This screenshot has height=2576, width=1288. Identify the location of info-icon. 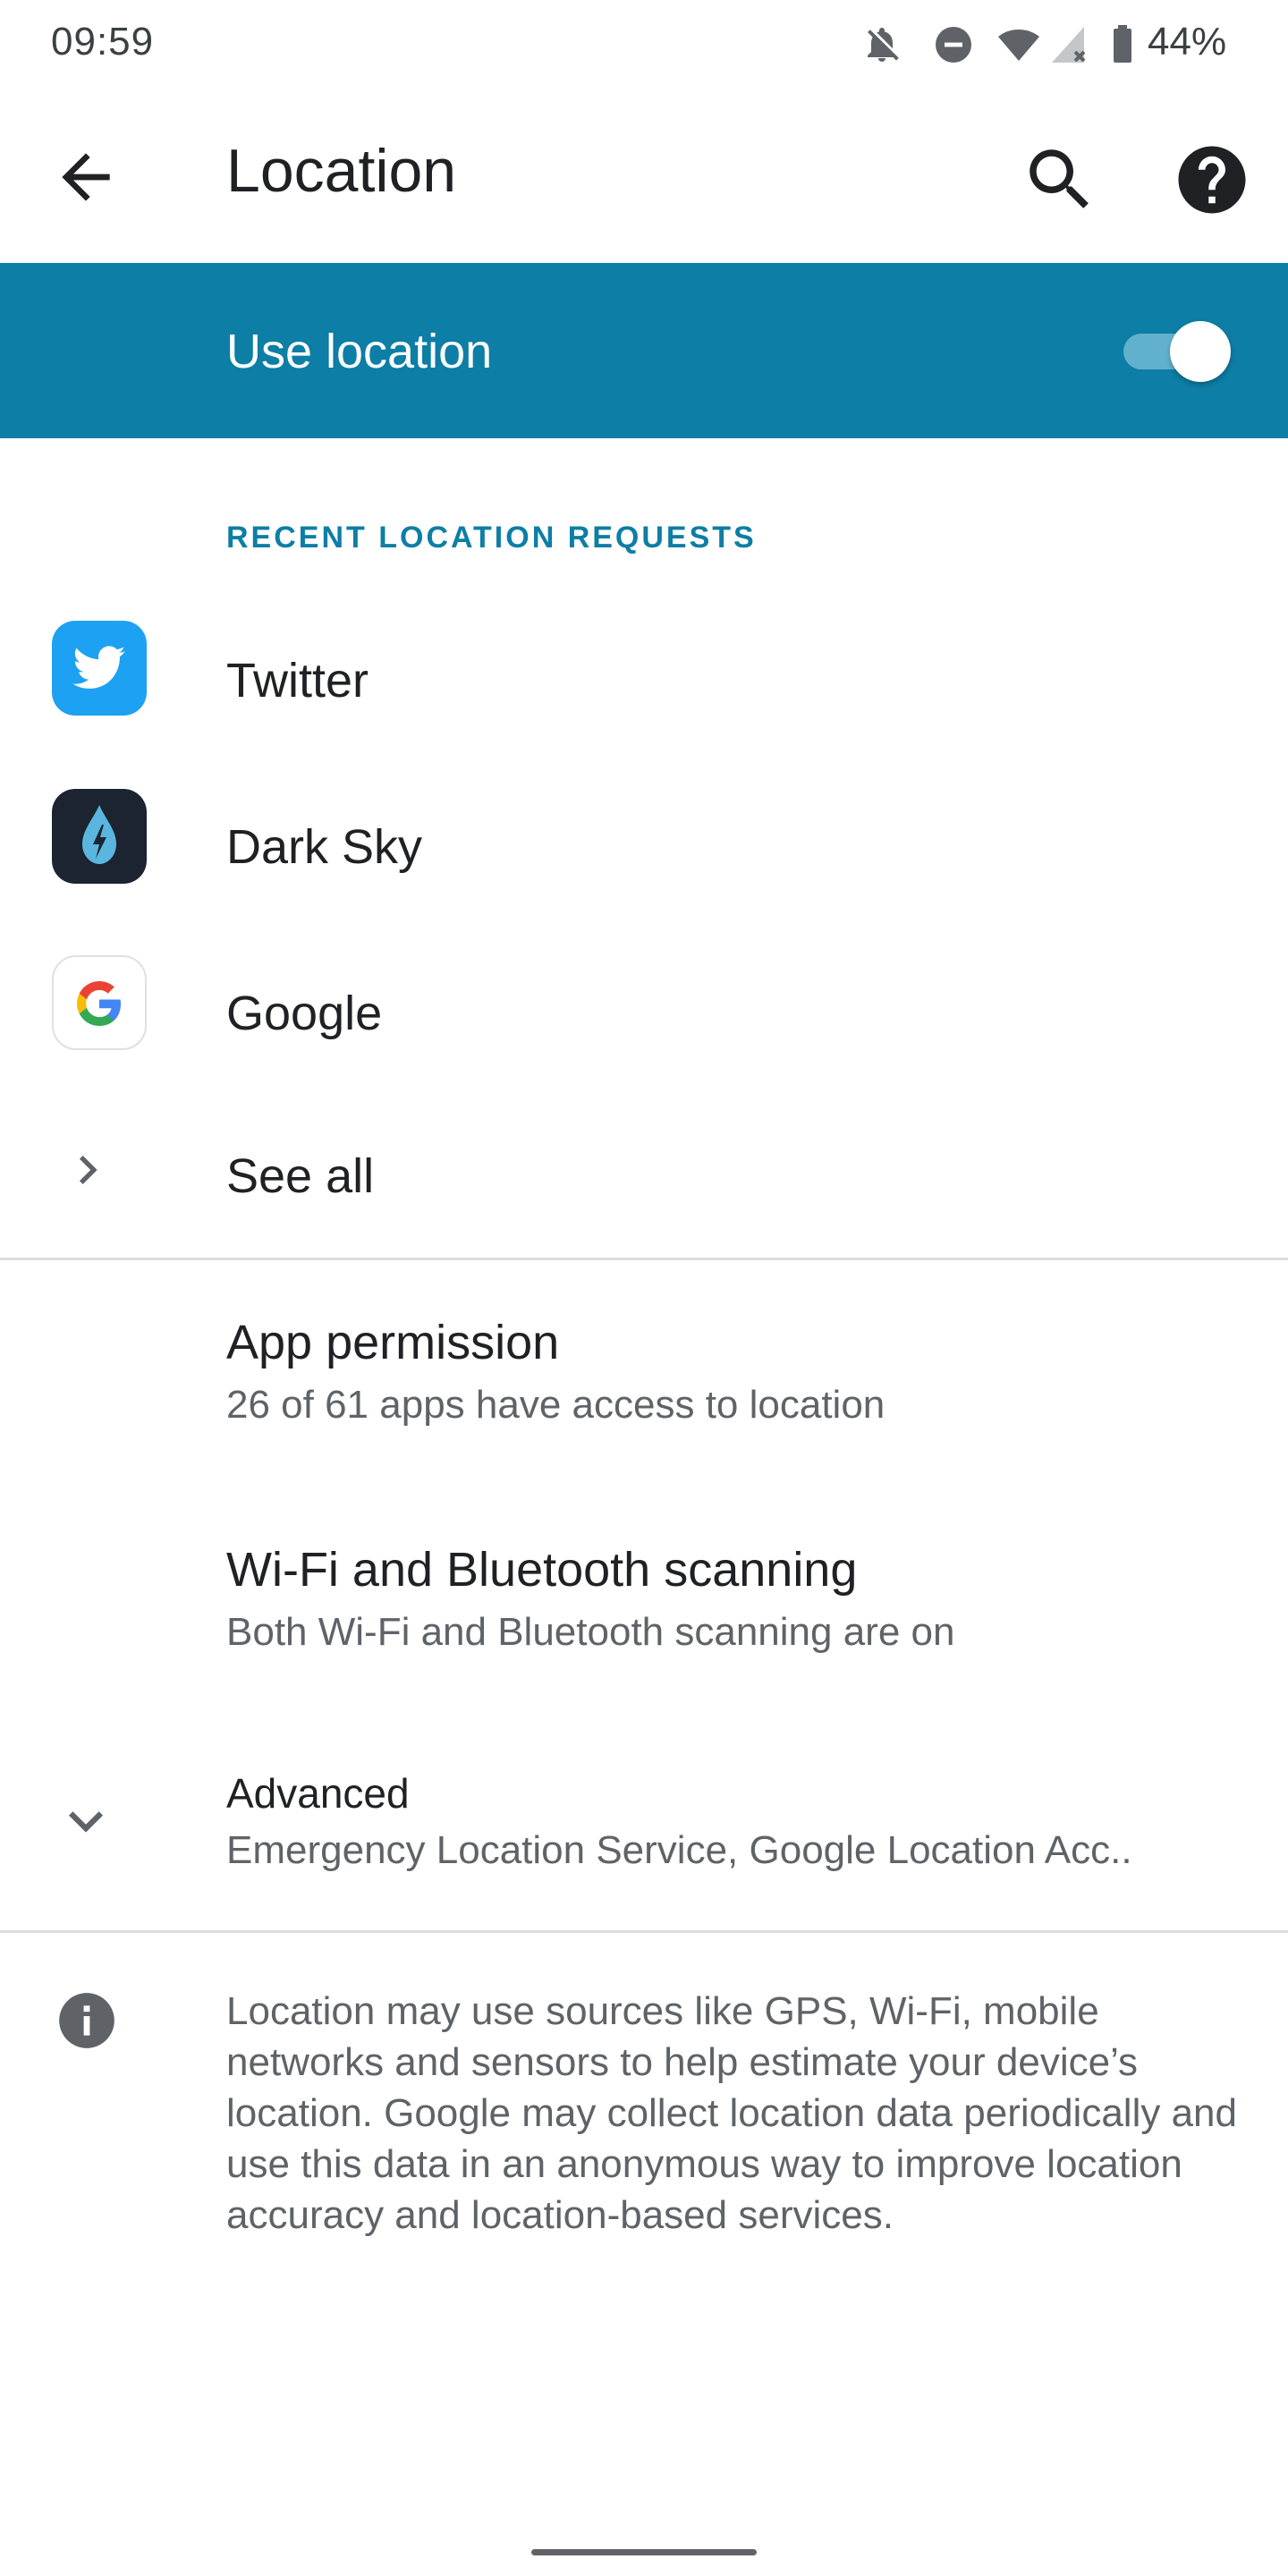
(86, 2020).